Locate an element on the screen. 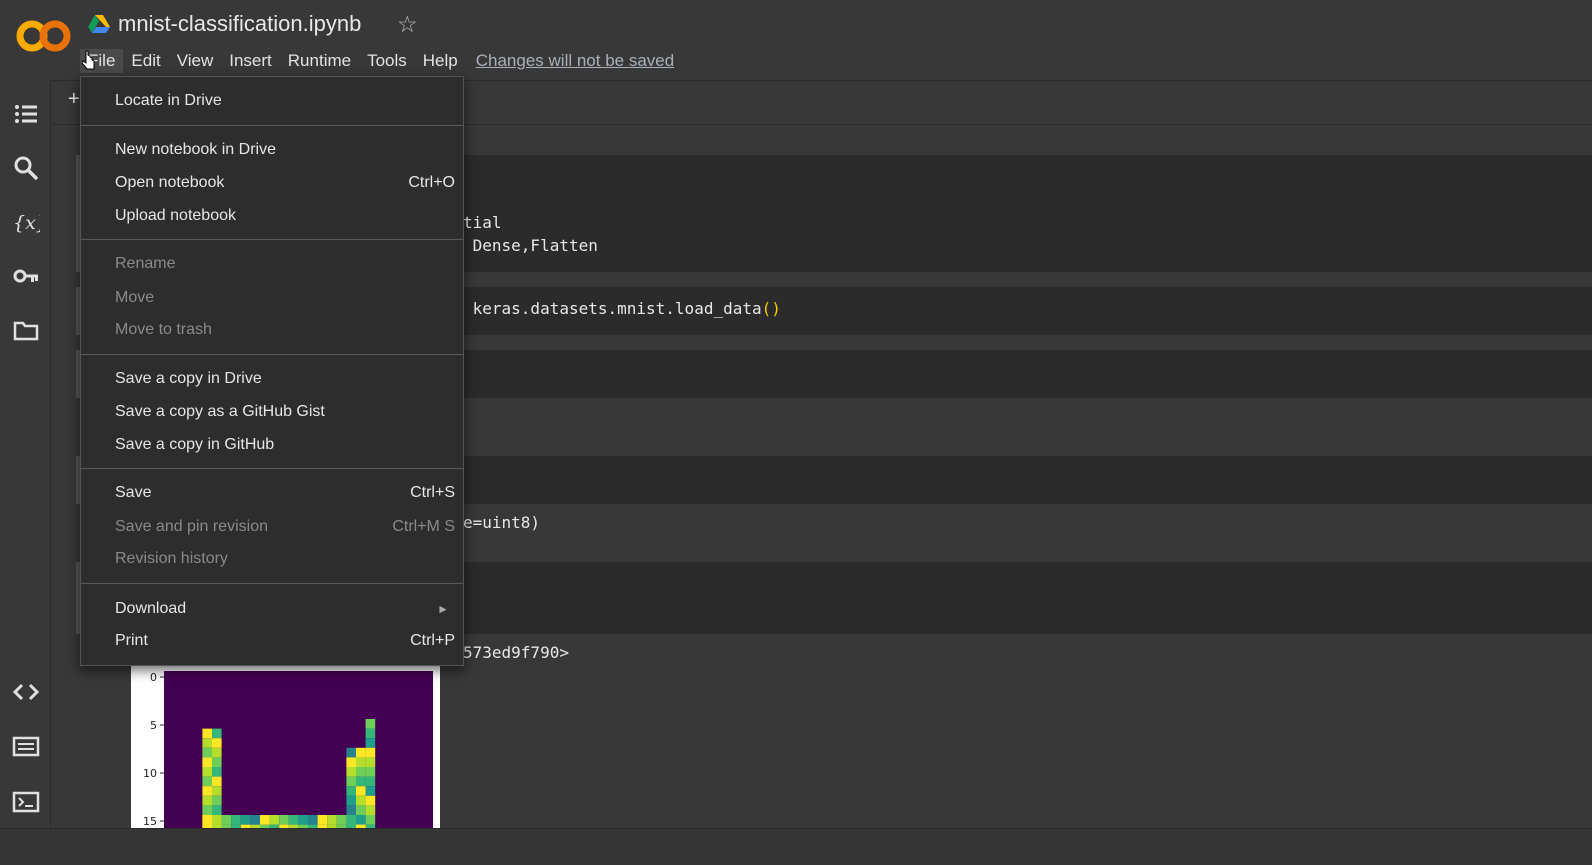  variables-icon: {x} is located at coordinates (26, 222).